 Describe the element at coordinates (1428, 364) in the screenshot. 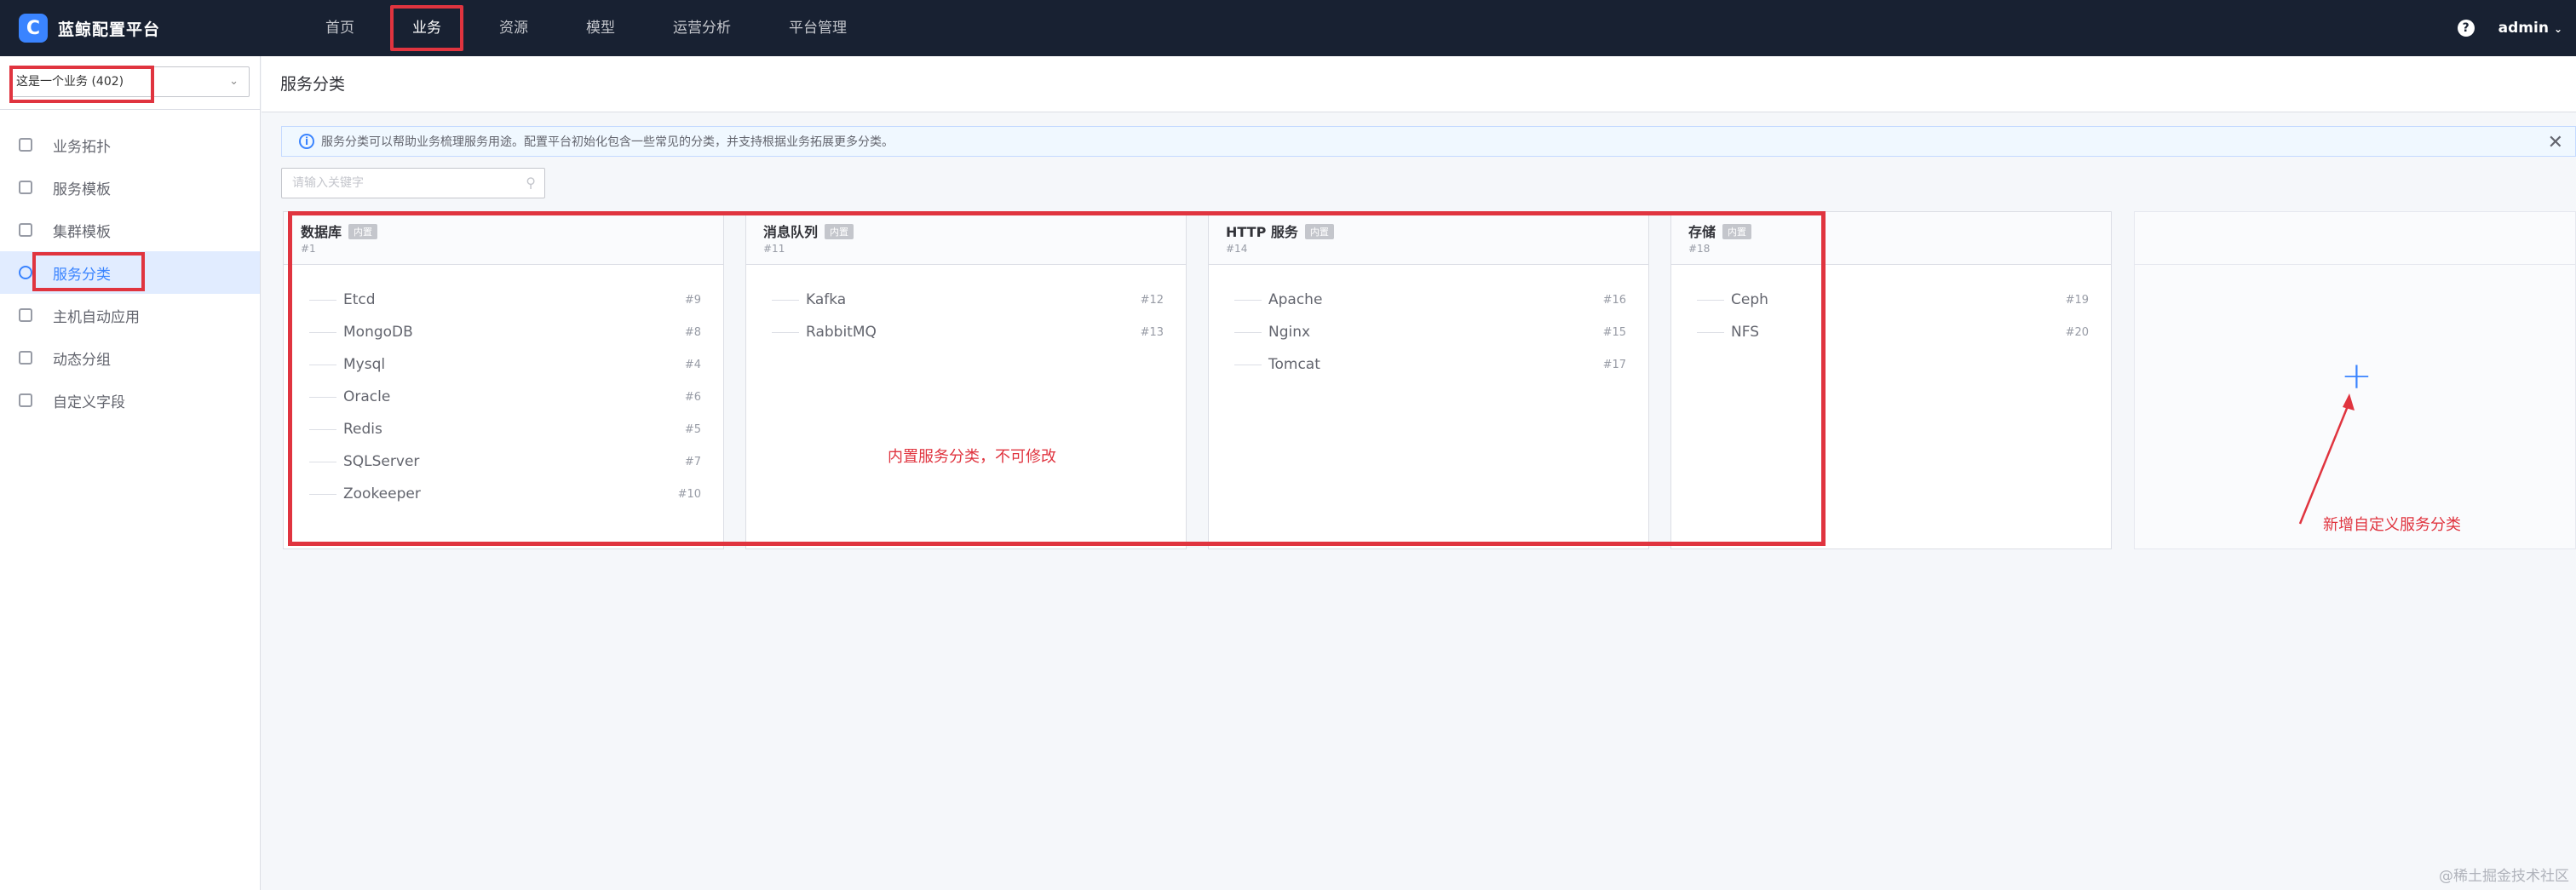

I see `subcategory-item: Tomcat #17` at that location.